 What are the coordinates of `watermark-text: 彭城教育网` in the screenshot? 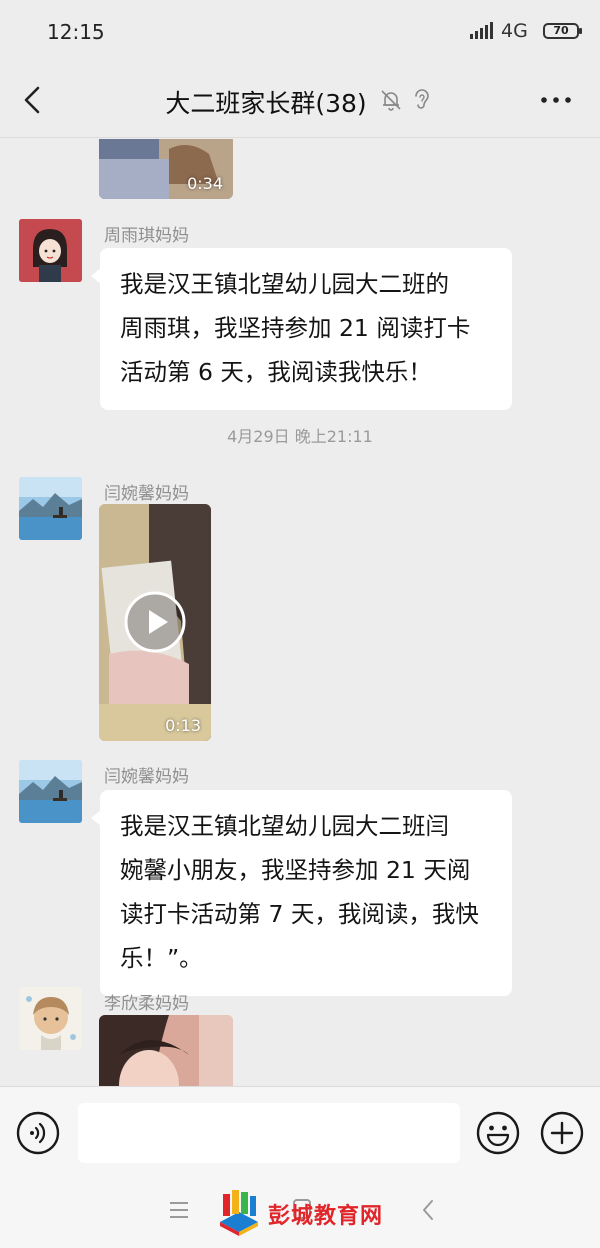 It's located at (326, 1216).